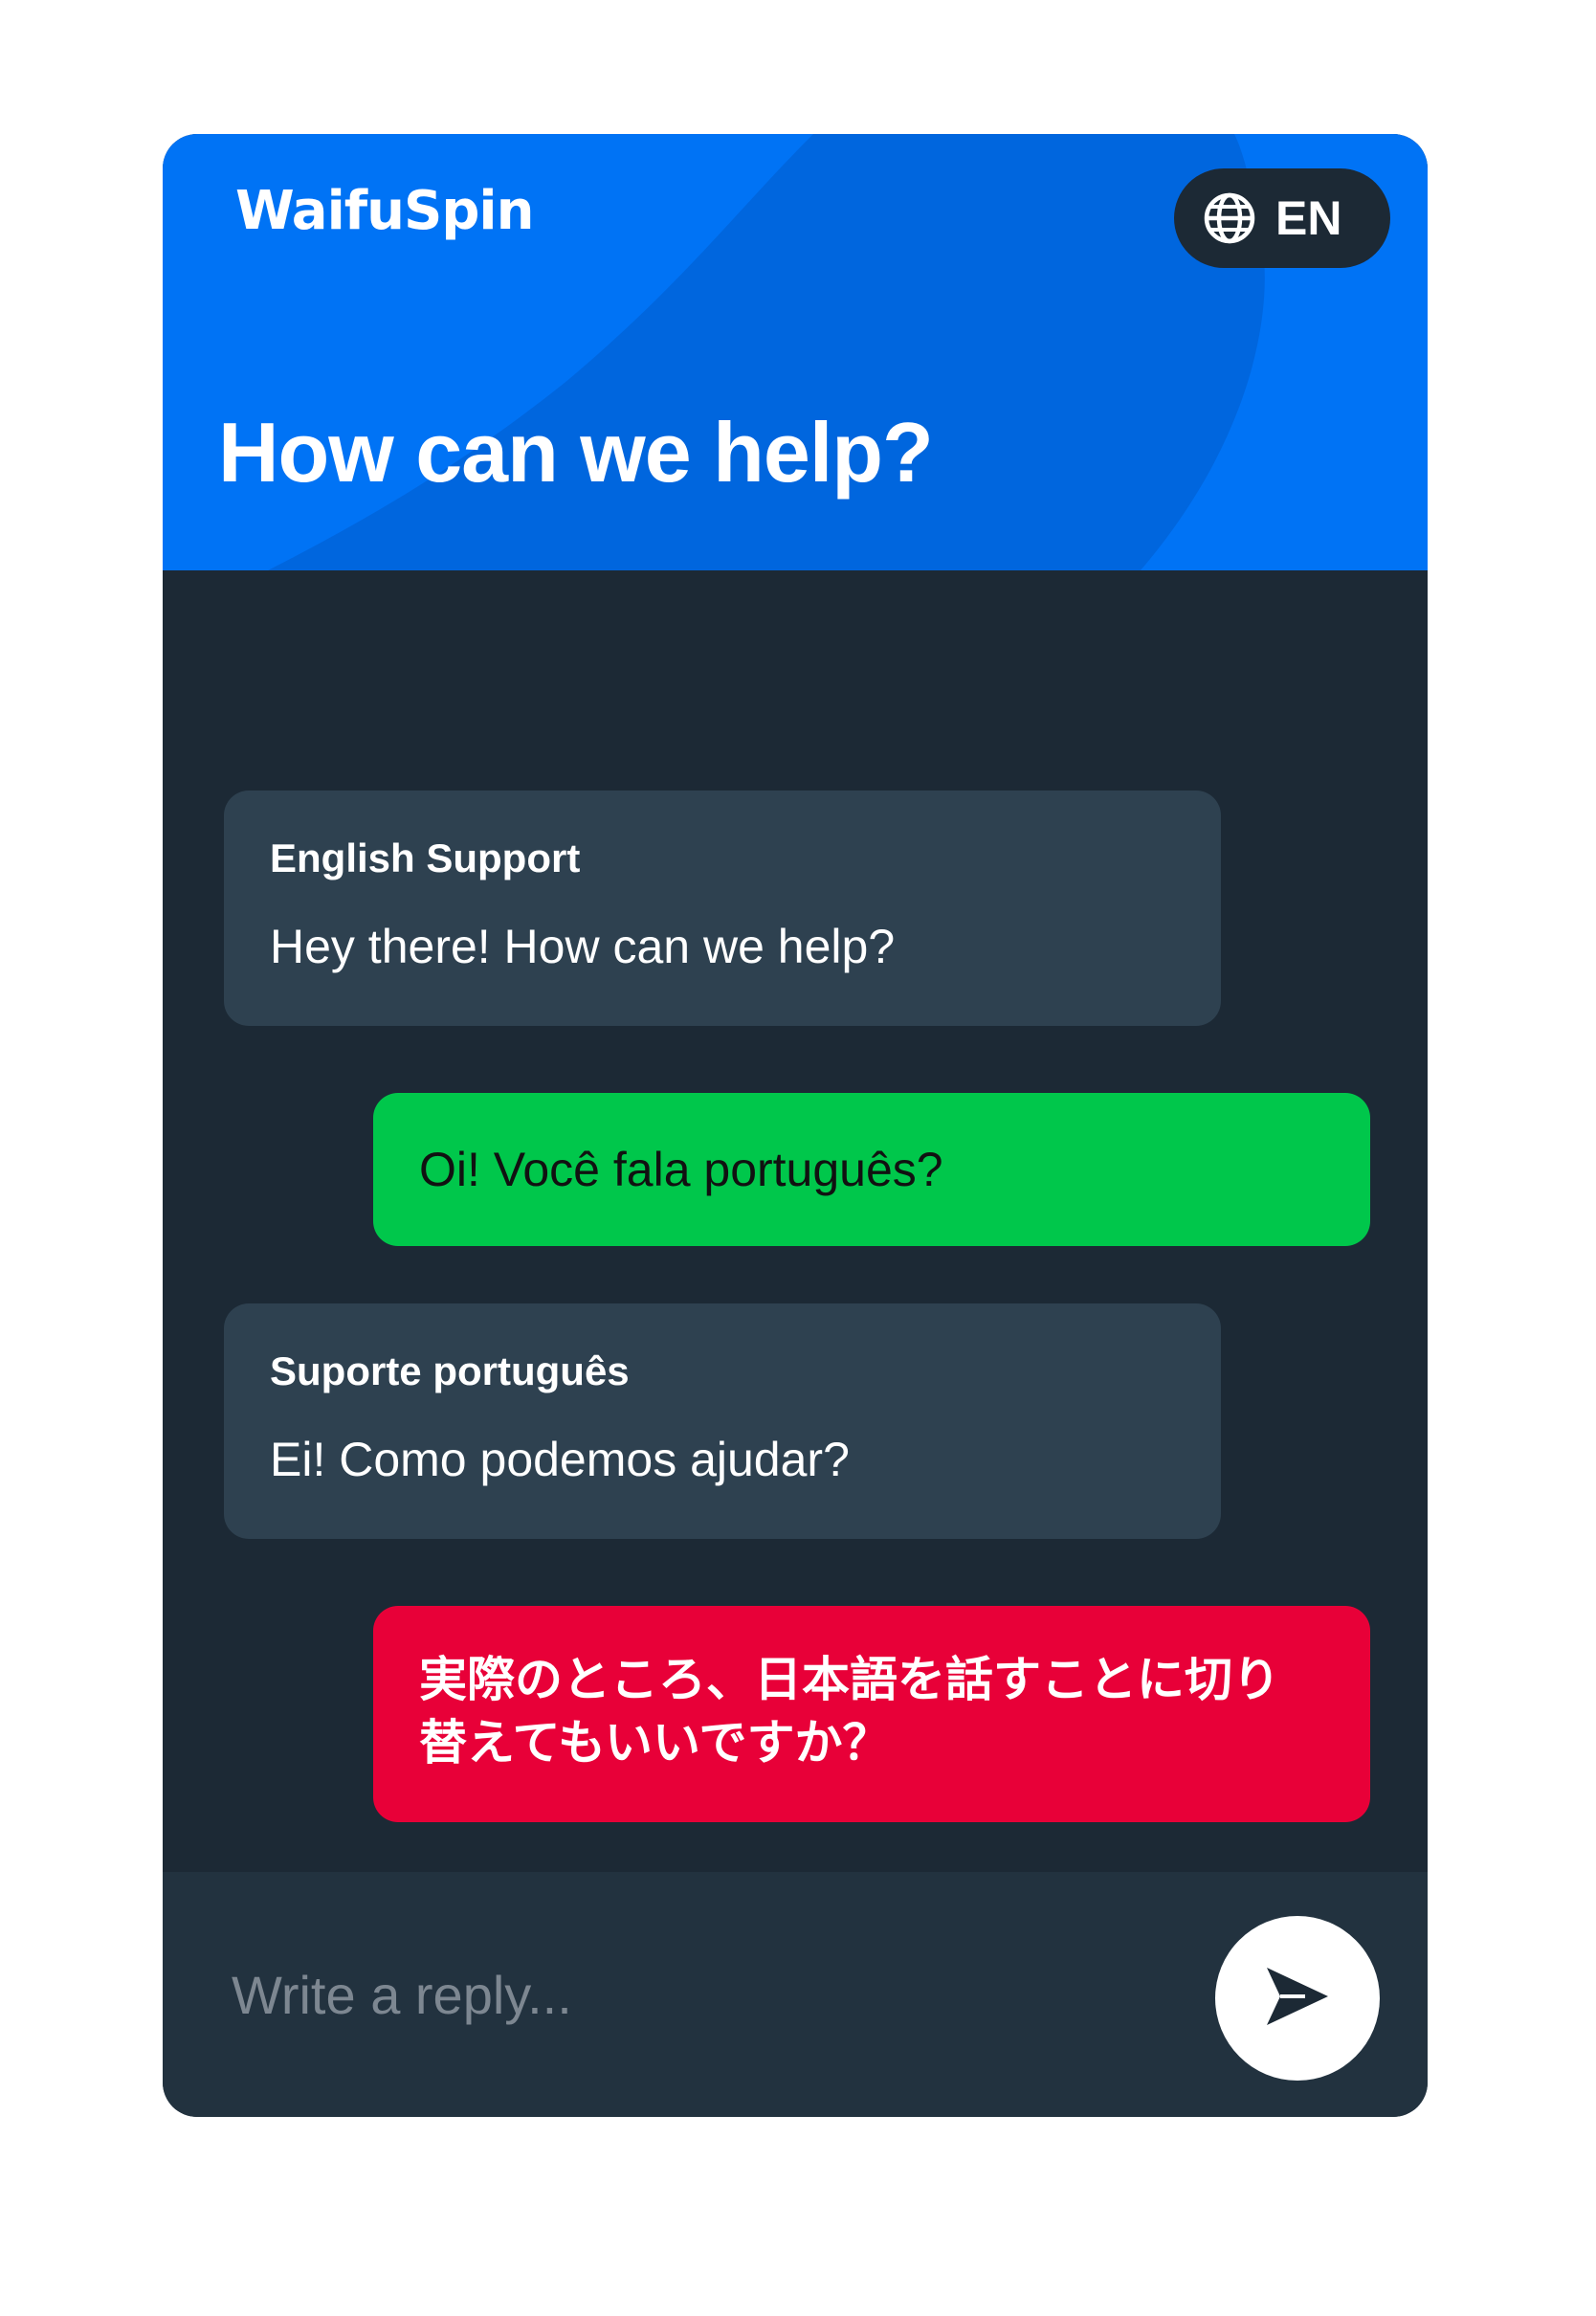 This screenshot has height=2316, width=1596. I want to click on page-title: How can we help?, so click(576, 452).